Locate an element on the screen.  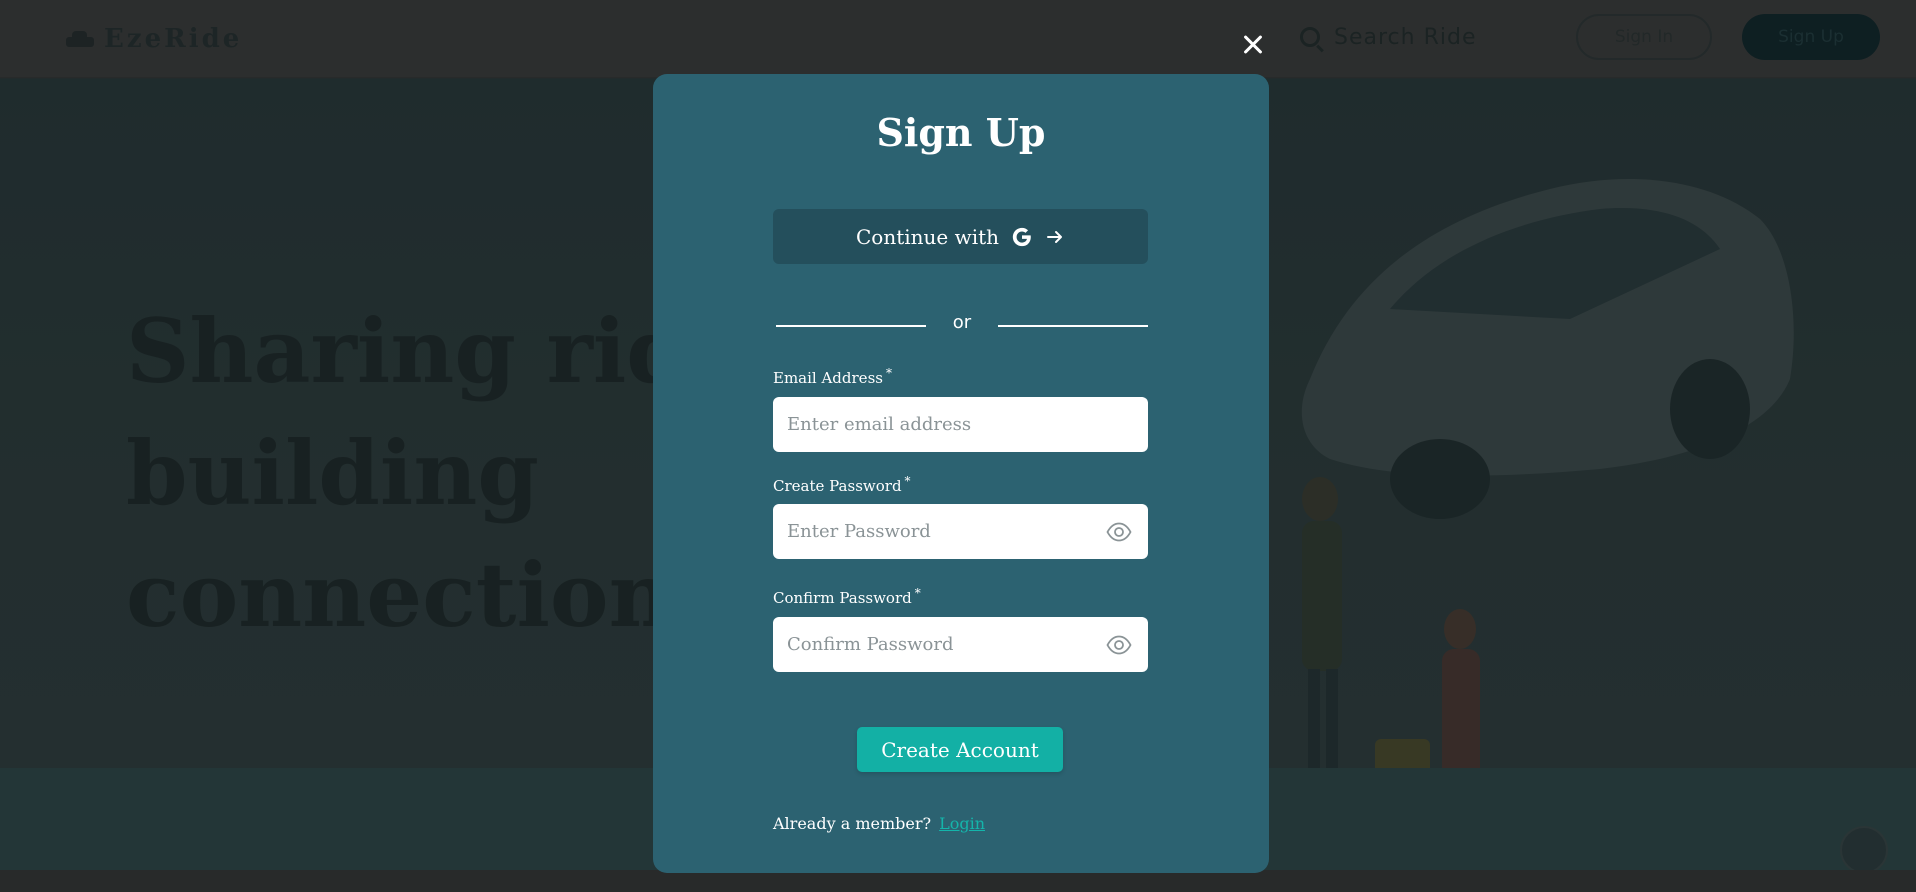
confirm-password-field is located at coordinates (960, 644).